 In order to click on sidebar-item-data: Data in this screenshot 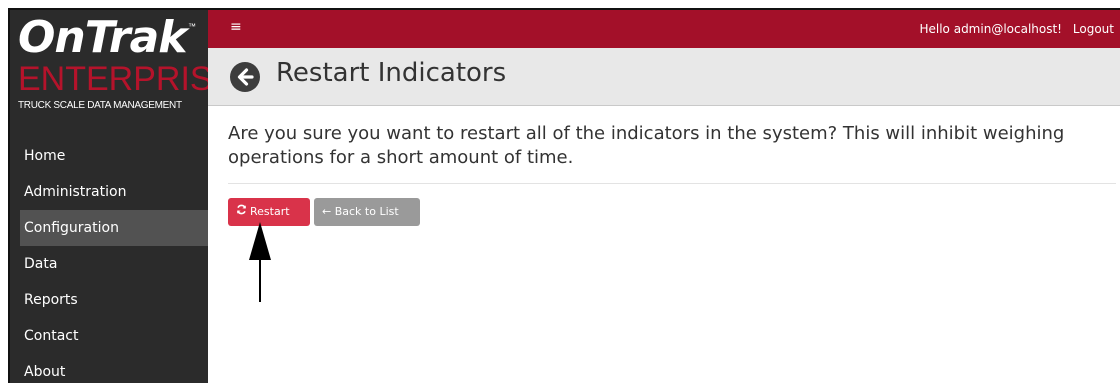, I will do `click(109, 264)`.